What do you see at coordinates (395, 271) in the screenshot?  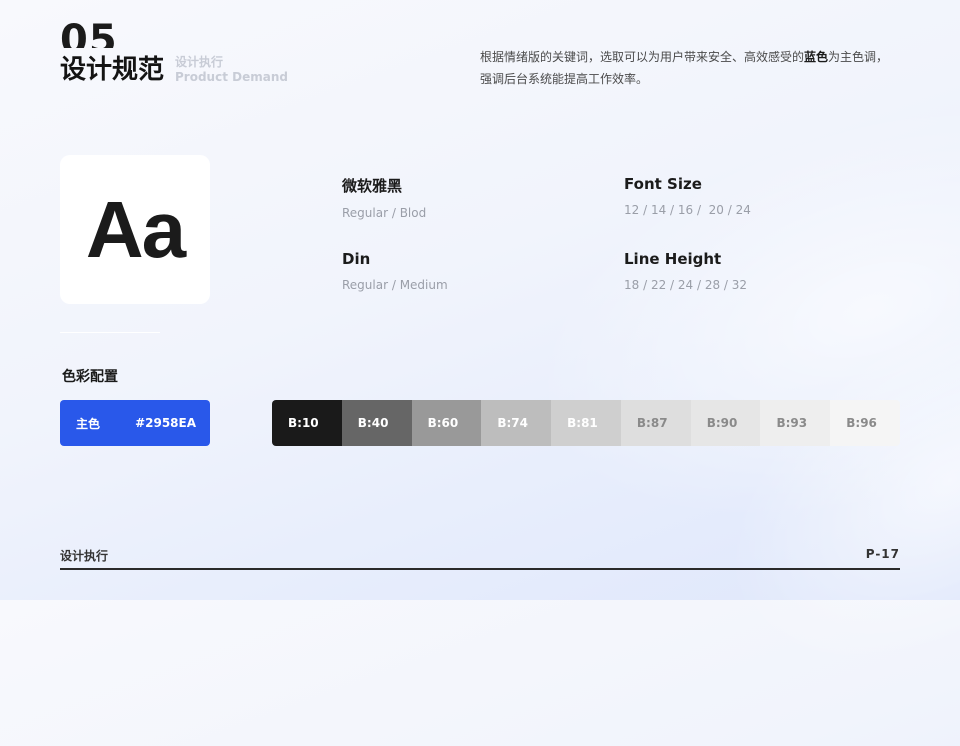 I see `font-din: Din Regular / Medium` at bounding box center [395, 271].